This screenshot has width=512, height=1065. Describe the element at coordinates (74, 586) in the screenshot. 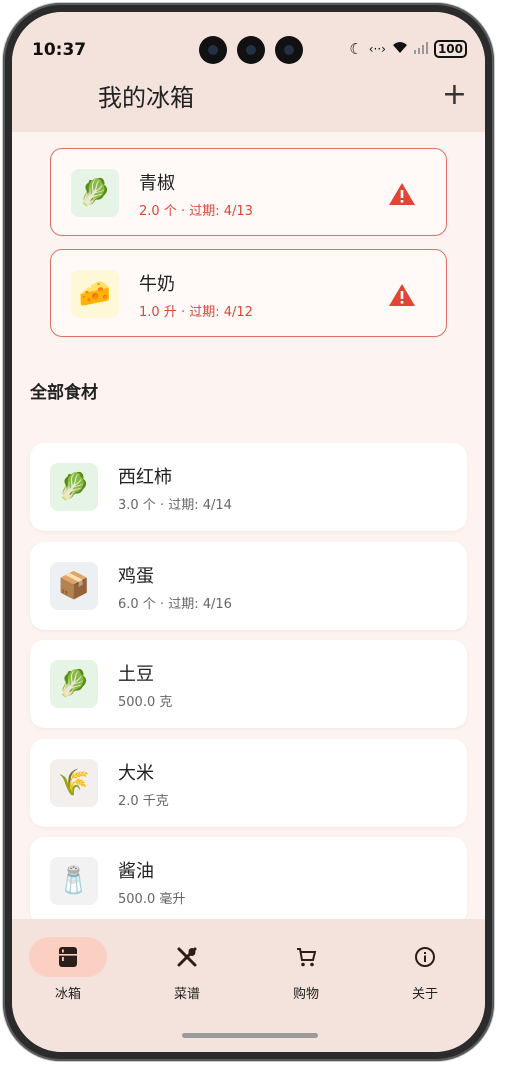

I see `package-icon: 📦` at that location.